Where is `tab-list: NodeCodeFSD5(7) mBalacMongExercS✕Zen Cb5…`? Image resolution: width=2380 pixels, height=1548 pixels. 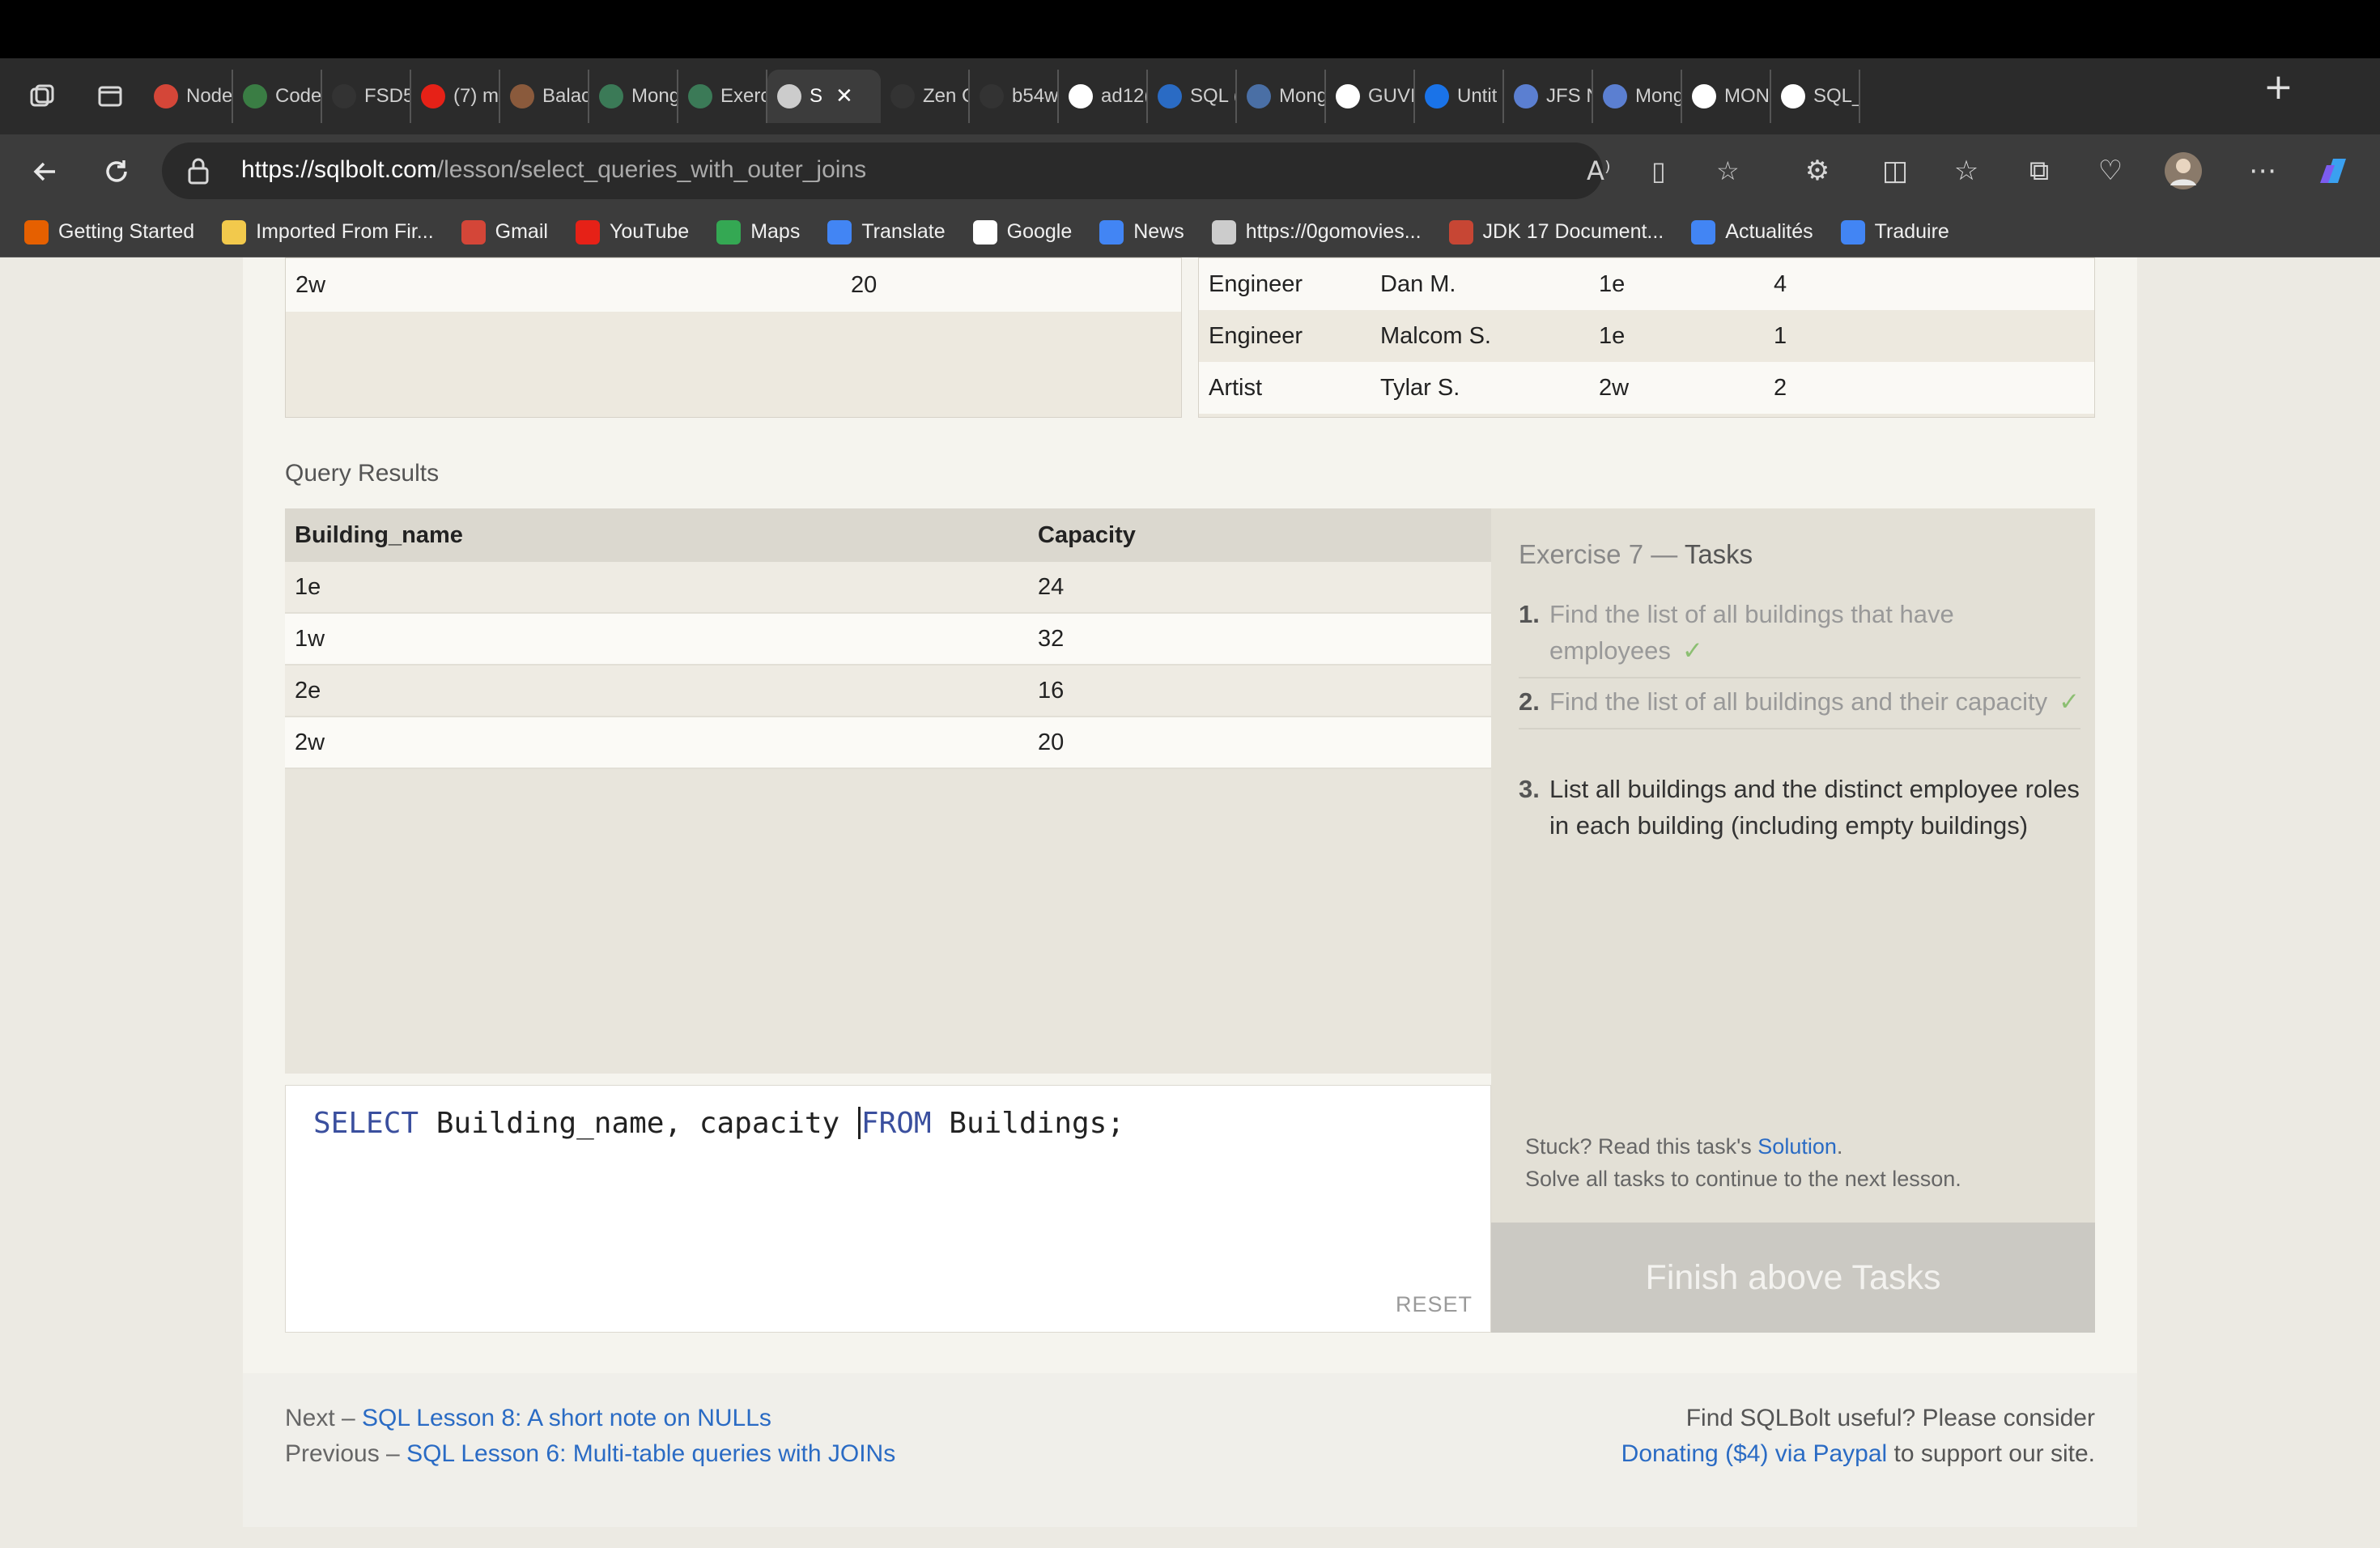
tab-list: NodeCodeFSD5(7) mBalacMongExercS✕Zen Cb5… is located at coordinates (1002, 96).